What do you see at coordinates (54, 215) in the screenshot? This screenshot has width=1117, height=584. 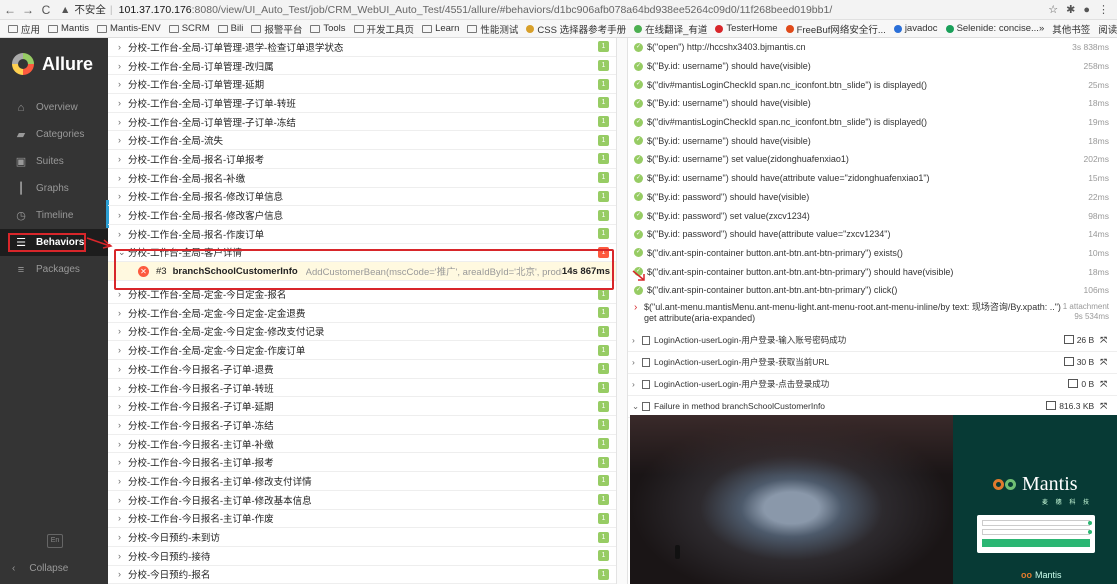 I see `sidebar-item-timeline: ◷ Timeline` at bounding box center [54, 215].